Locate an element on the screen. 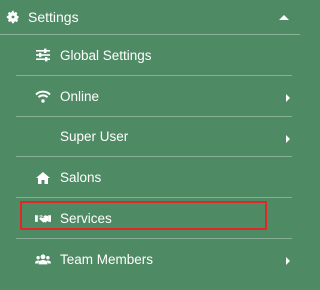 The image size is (320, 290). menu-item-salons: Salons is located at coordinates (150, 177).